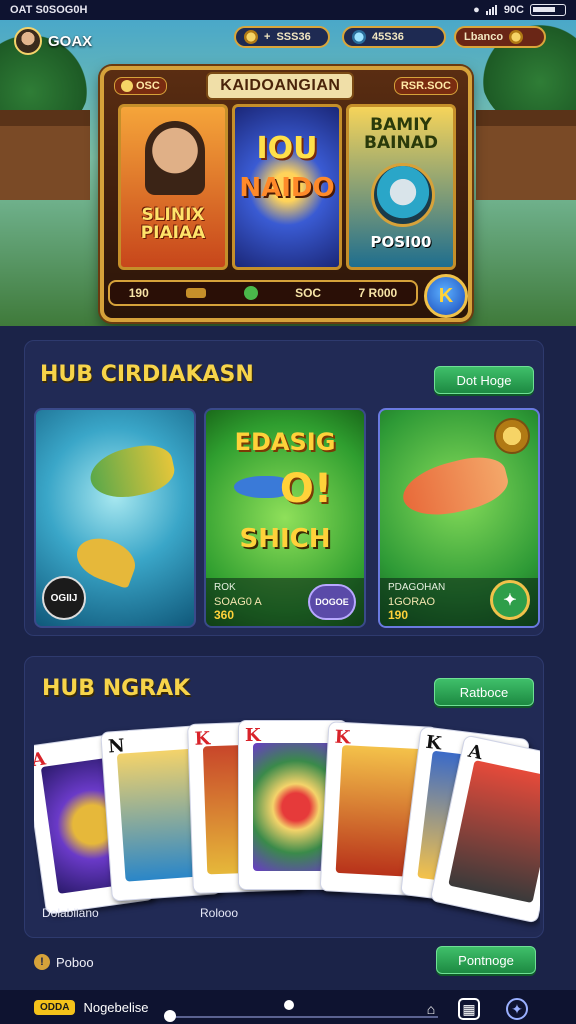  What do you see at coordinates (446, 296) in the screenshot?
I see `spin-button: K` at bounding box center [446, 296].